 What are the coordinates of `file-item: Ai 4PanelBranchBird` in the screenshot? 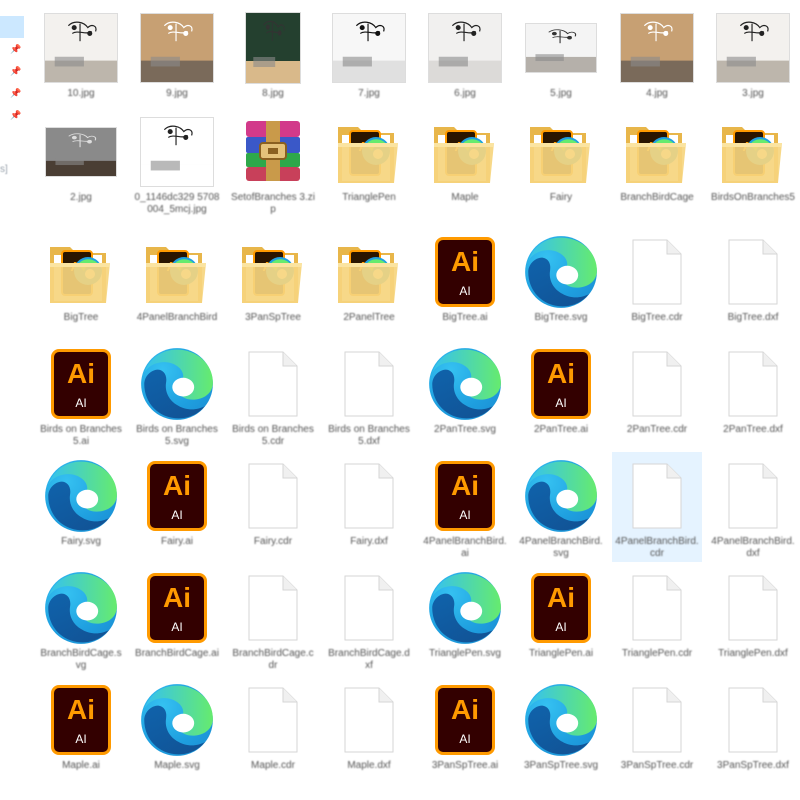 It's located at (177, 283).